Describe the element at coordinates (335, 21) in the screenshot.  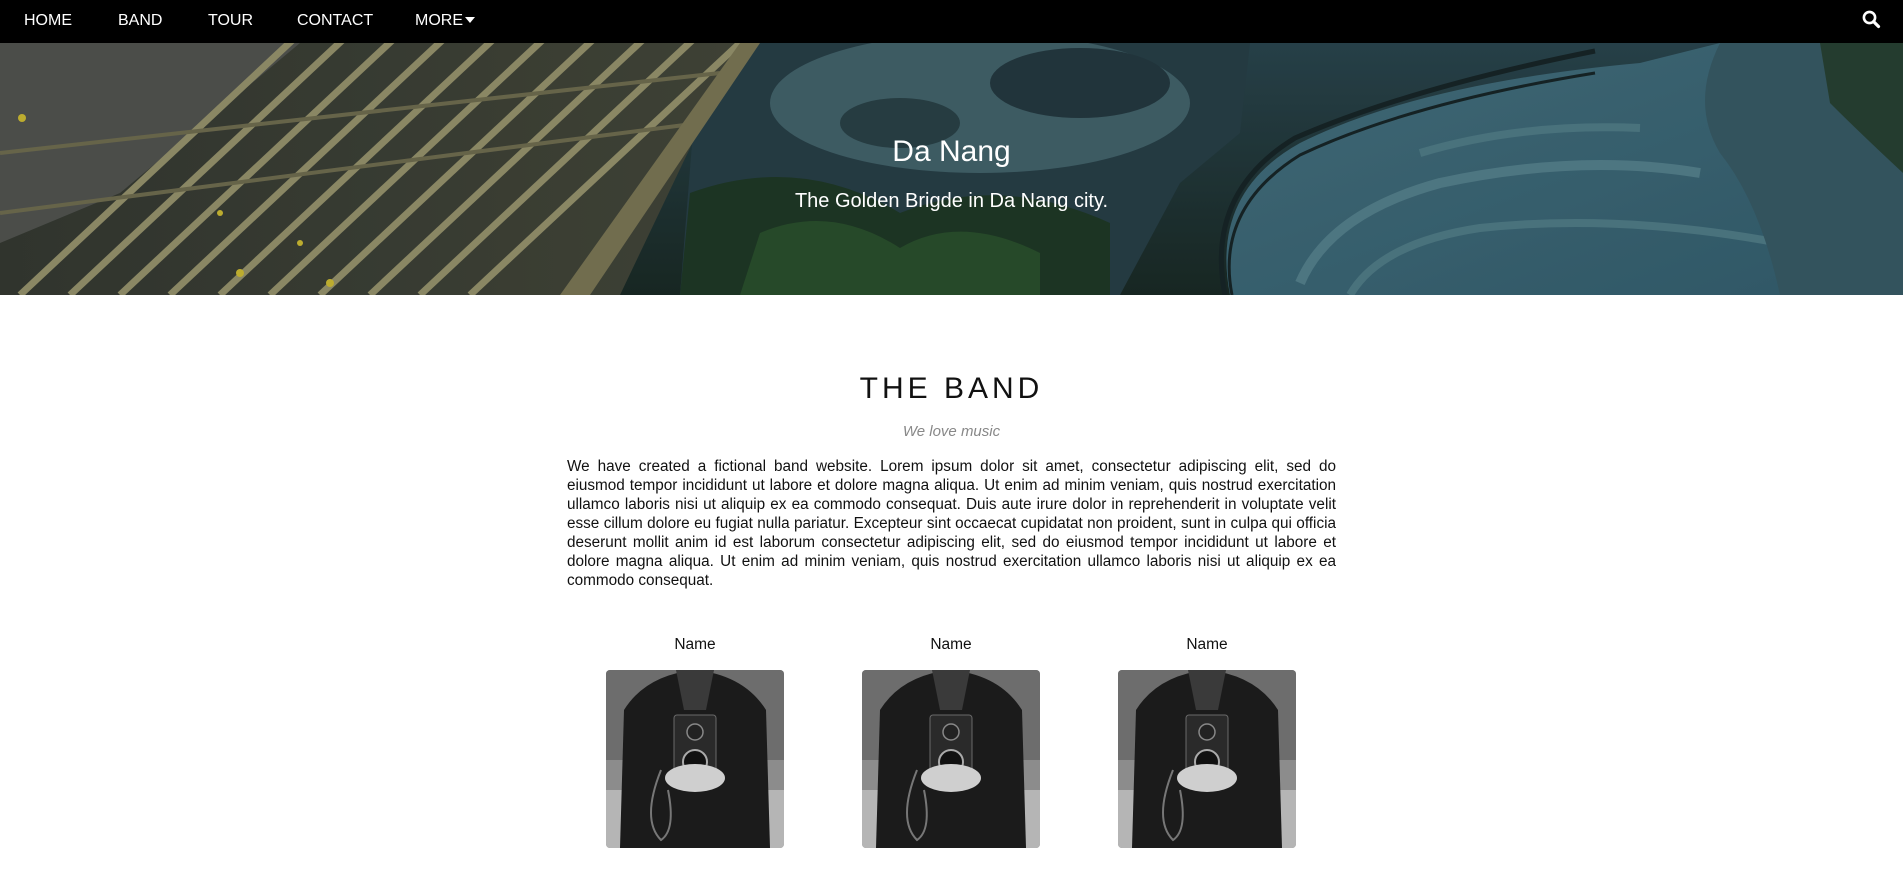
I see `nav-contact: CONTACT` at that location.